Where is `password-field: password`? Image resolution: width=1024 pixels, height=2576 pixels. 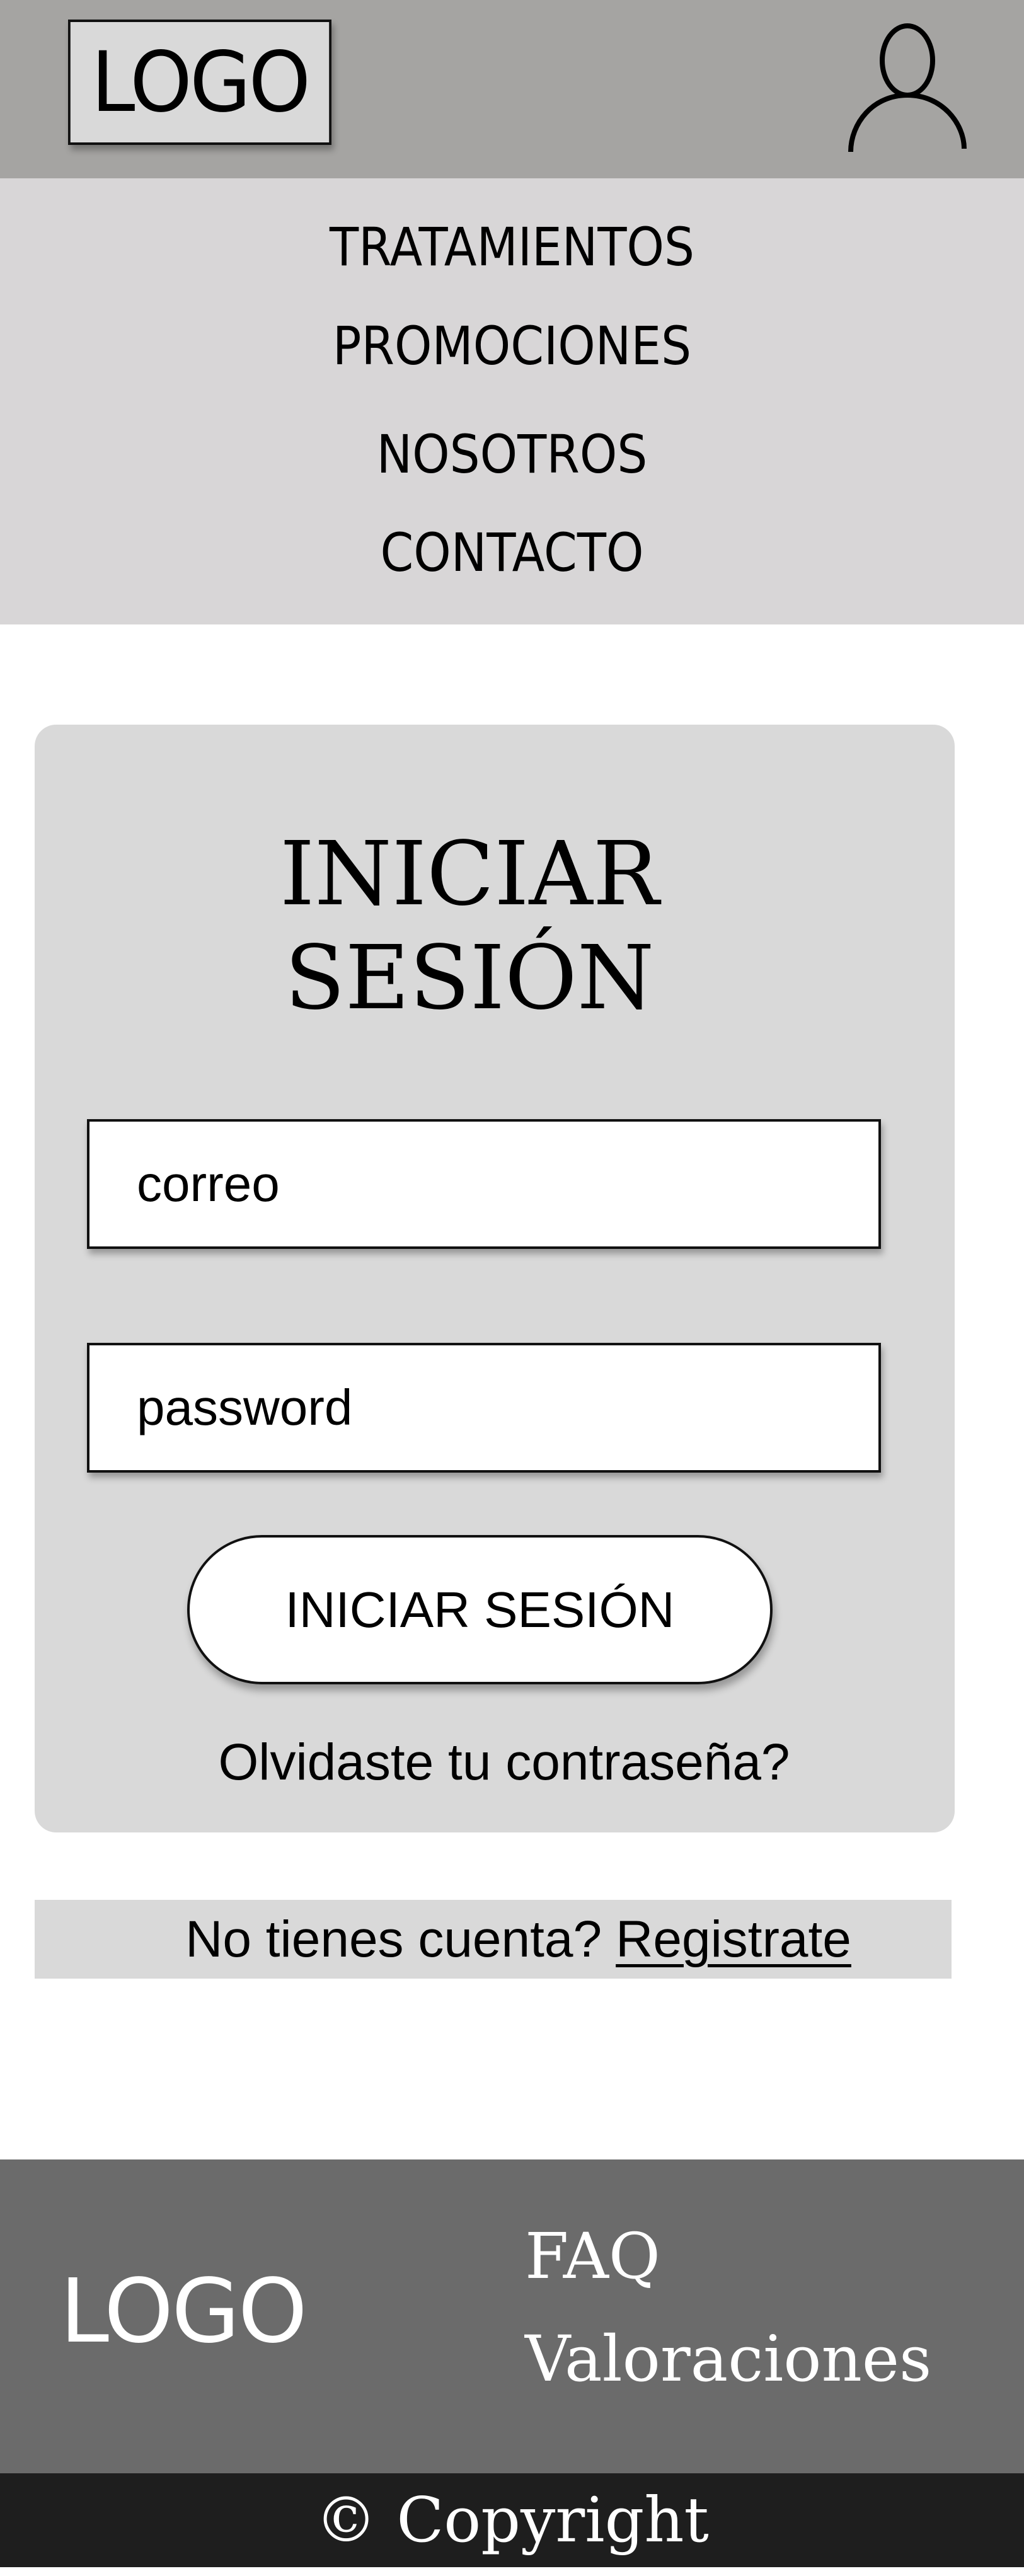
password-field: password is located at coordinates (484, 1408).